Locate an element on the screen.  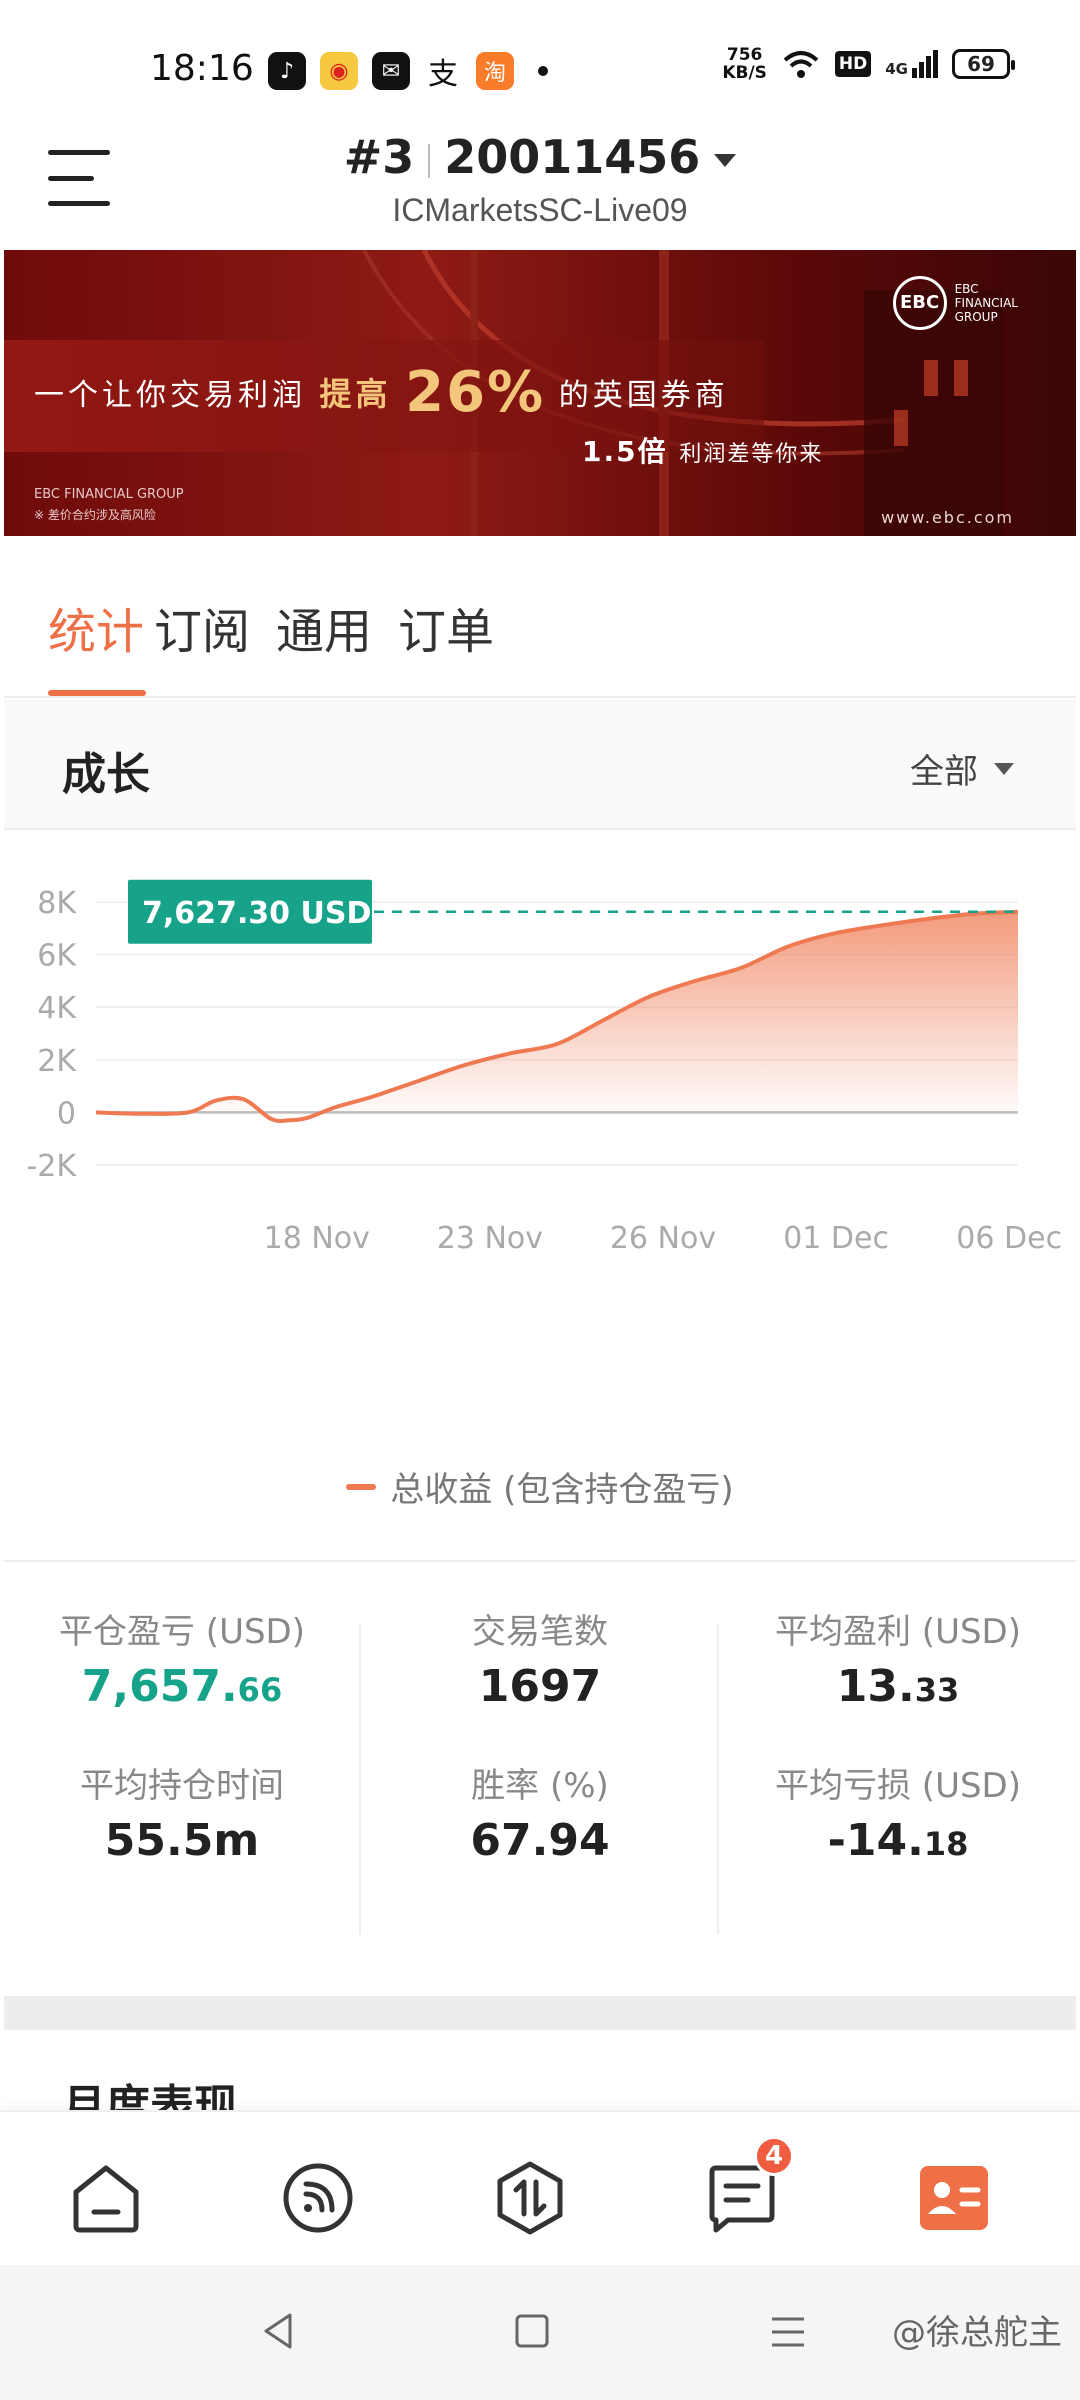
stat-value: 67.94 is located at coordinates (540, 1840).